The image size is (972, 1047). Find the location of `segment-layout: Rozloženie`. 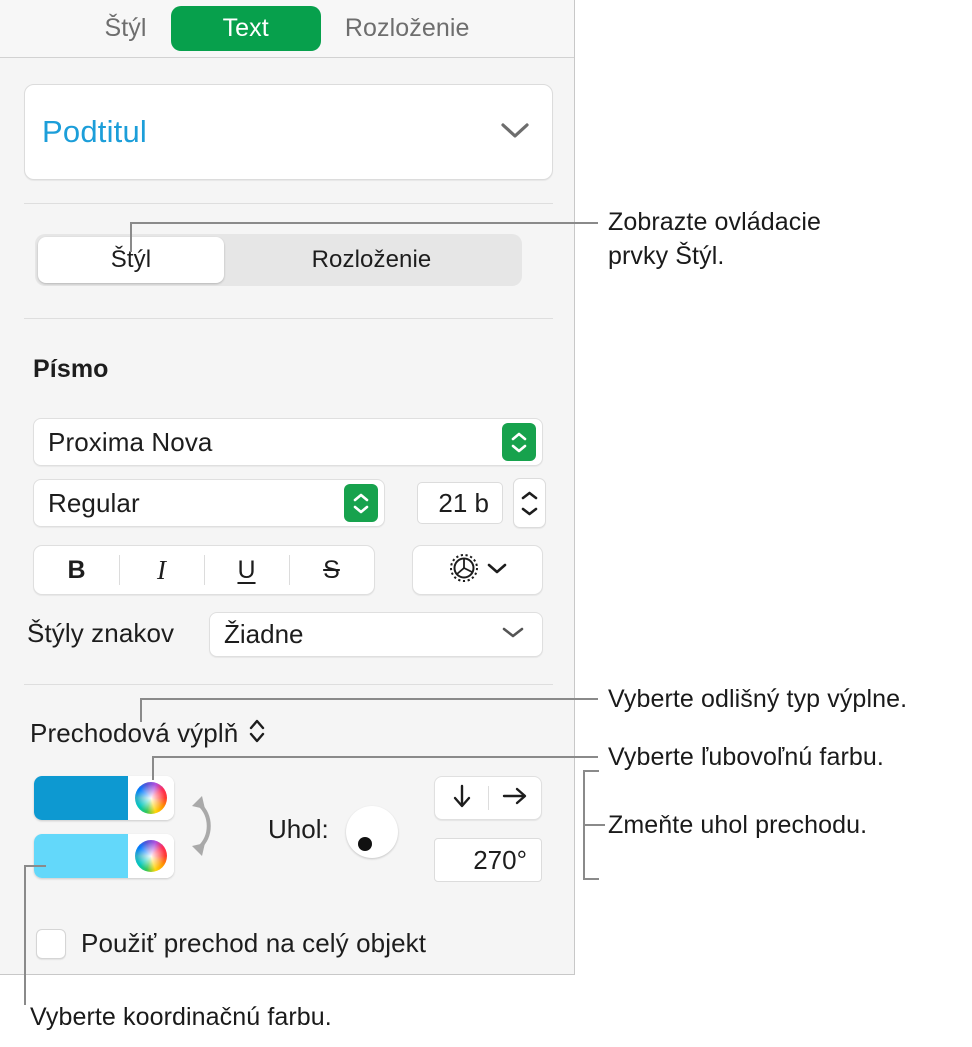

segment-layout: Rozloženie is located at coordinates (371, 260).